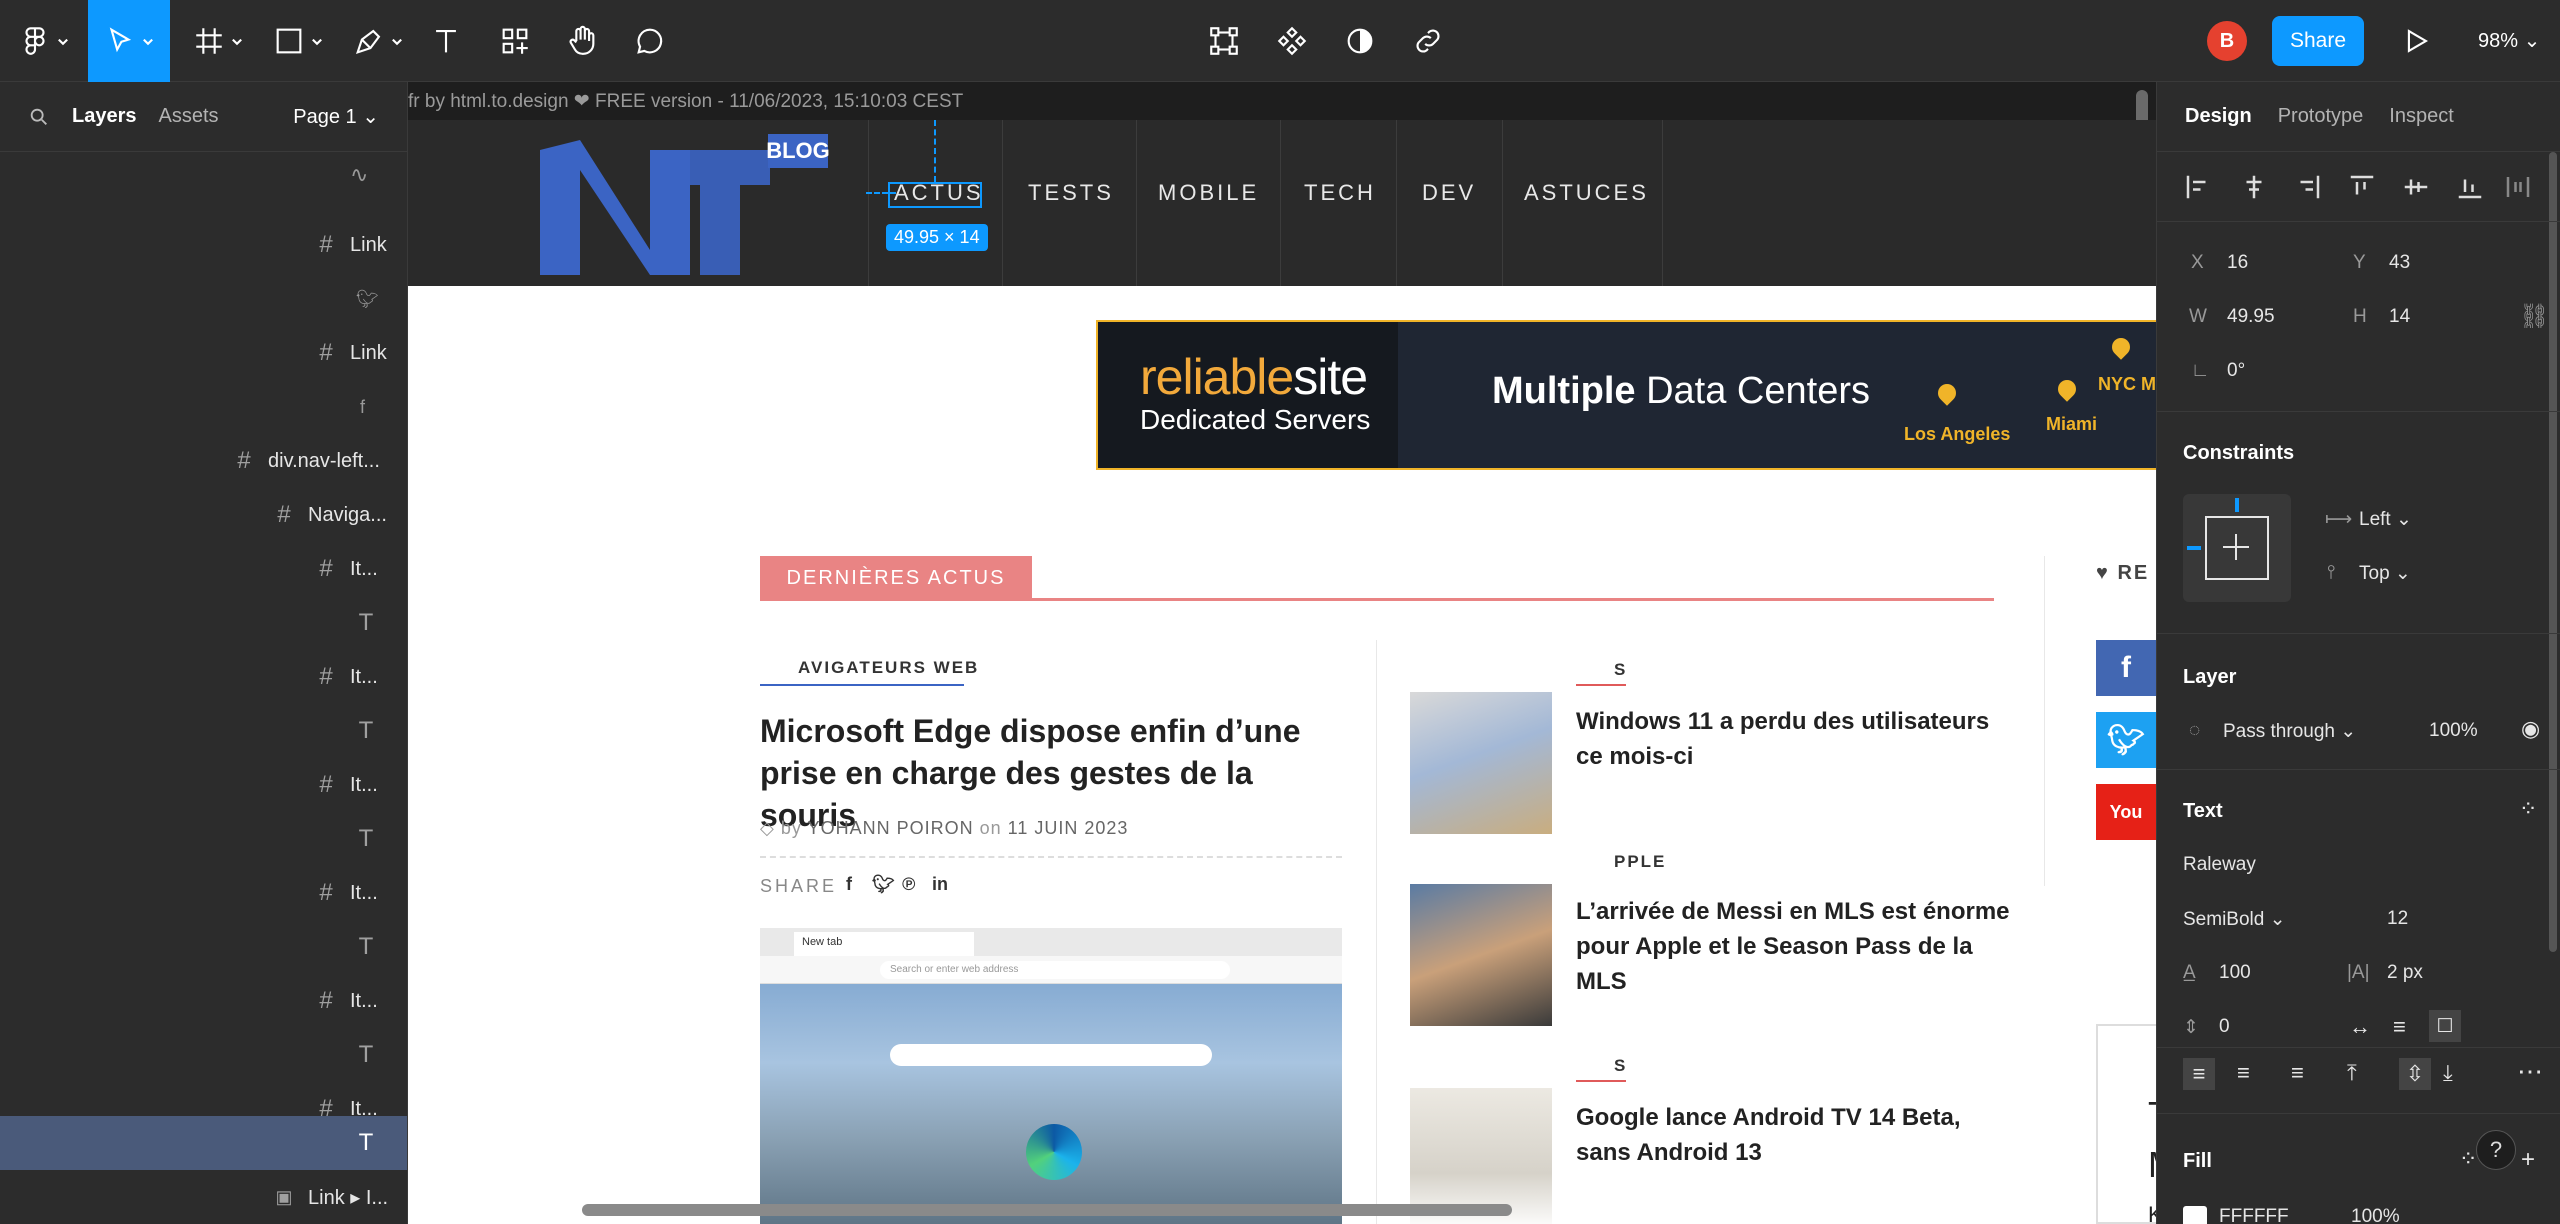  What do you see at coordinates (2496, 1150) in the screenshot?
I see `help-button: ?` at bounding box center [2496, 1150].